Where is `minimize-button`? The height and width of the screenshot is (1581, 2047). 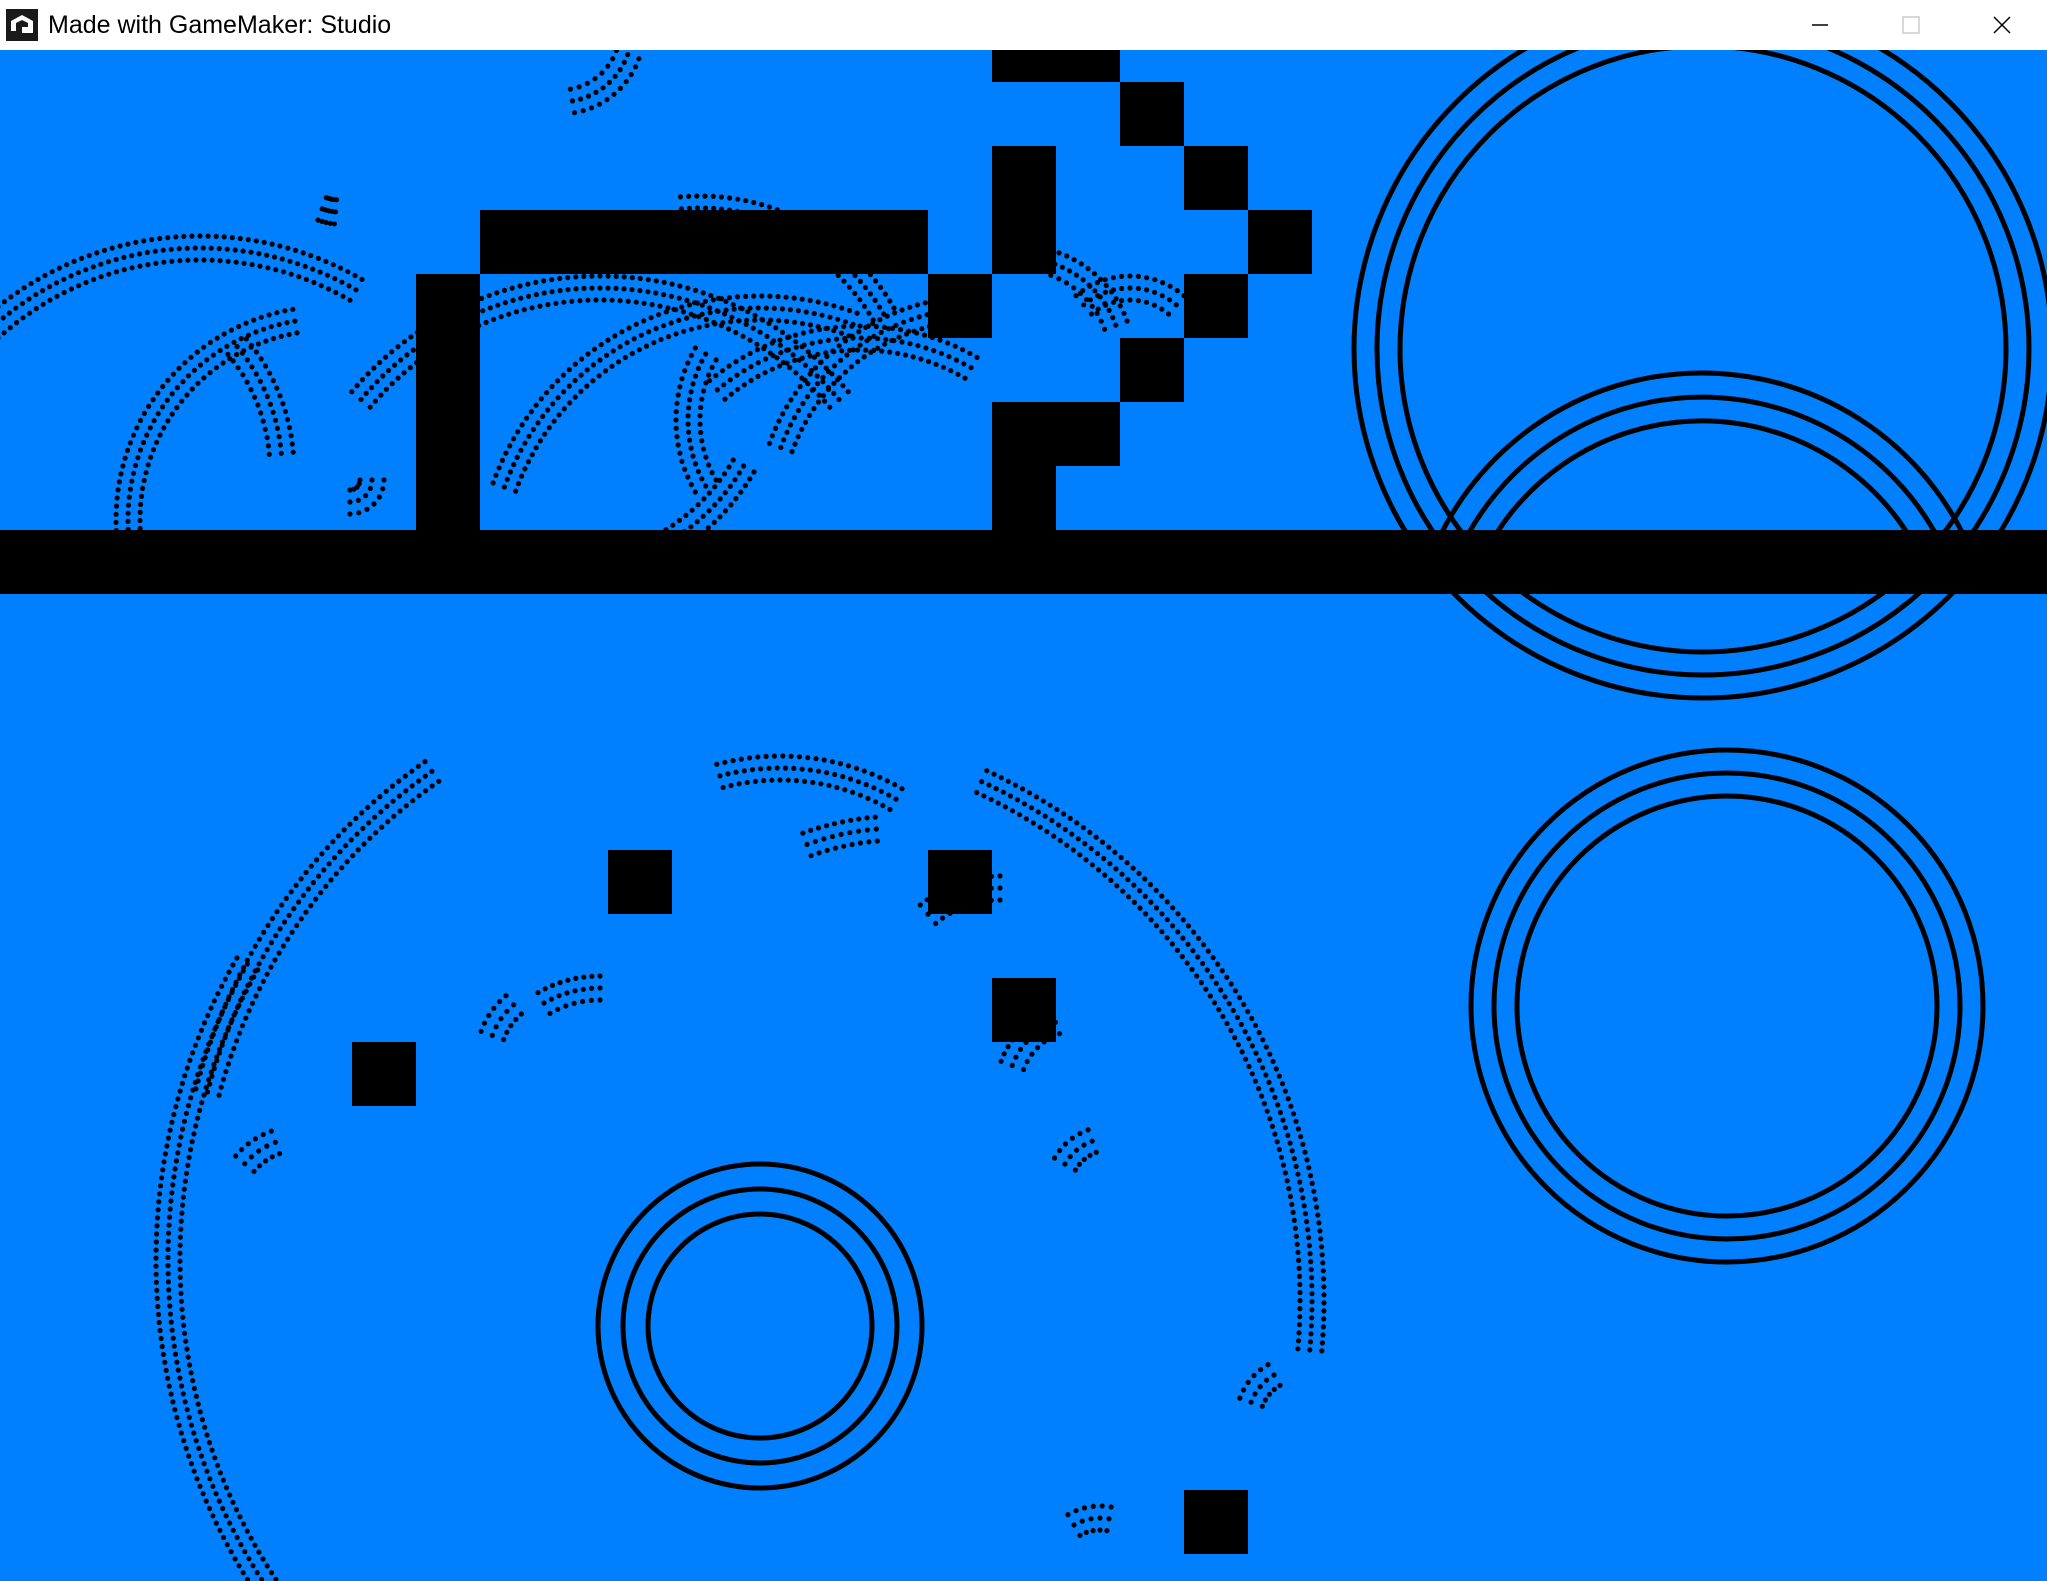 minimize-button is located at coordinates (1819, 25).